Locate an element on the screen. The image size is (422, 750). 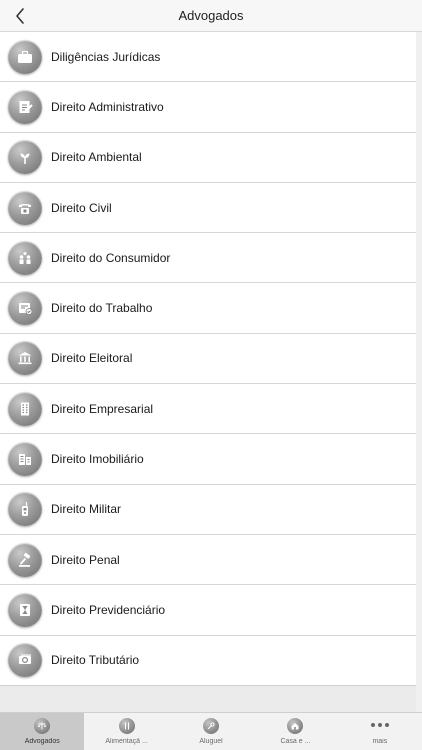
list-item-direito-do-consumidor: Direito do Consumidor is located at coordinates (208, 258).